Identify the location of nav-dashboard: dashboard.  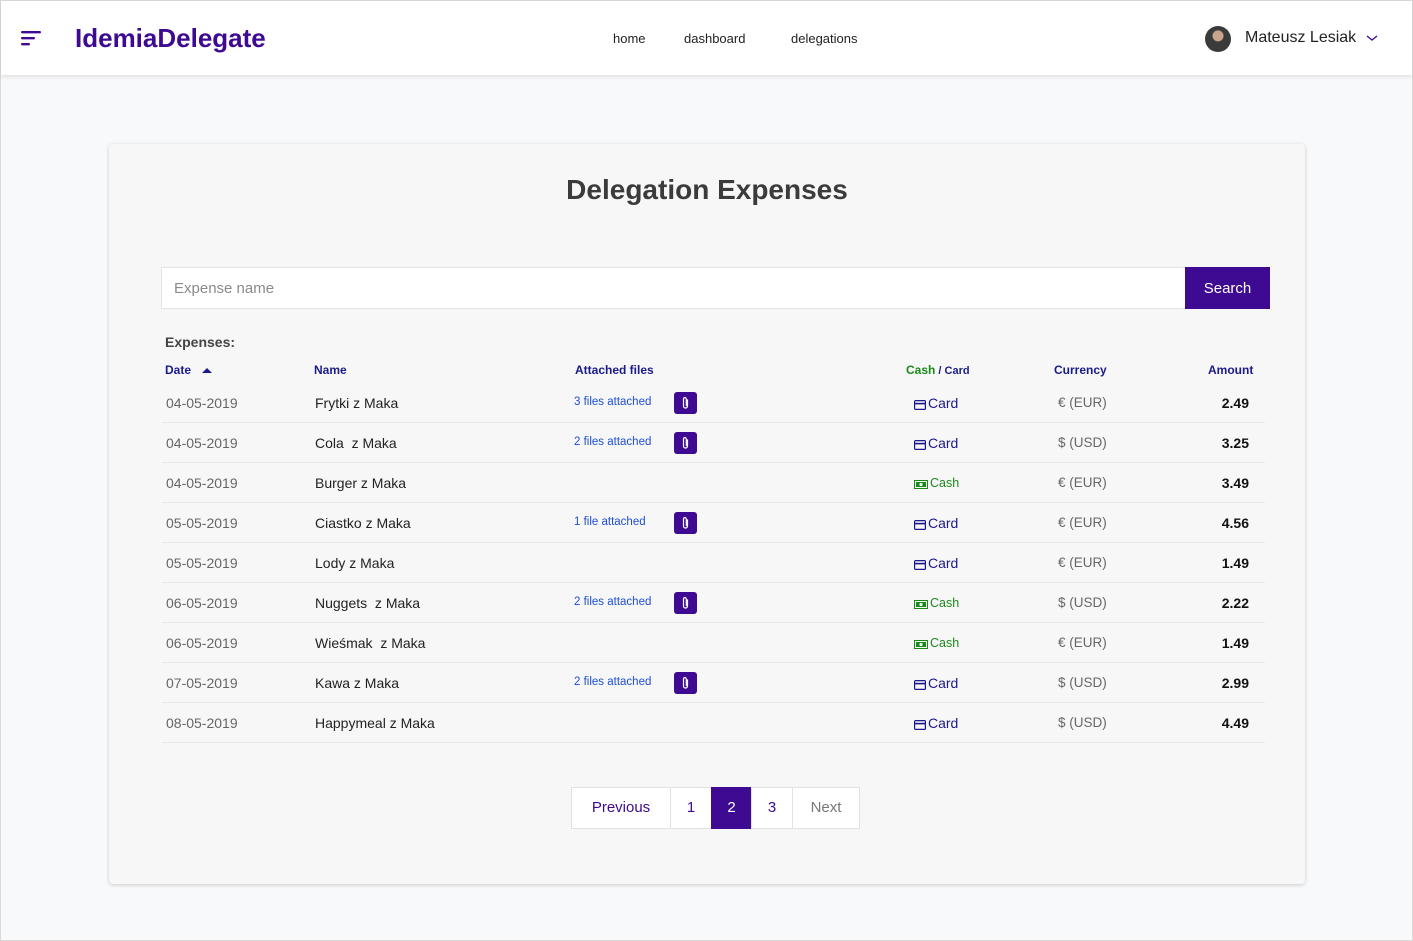
(714, 38).